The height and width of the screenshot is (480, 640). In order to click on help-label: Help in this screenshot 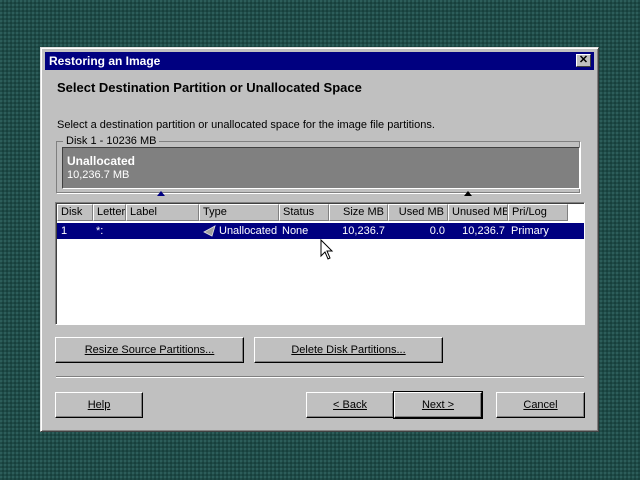, I will do `click(99, 405)`.